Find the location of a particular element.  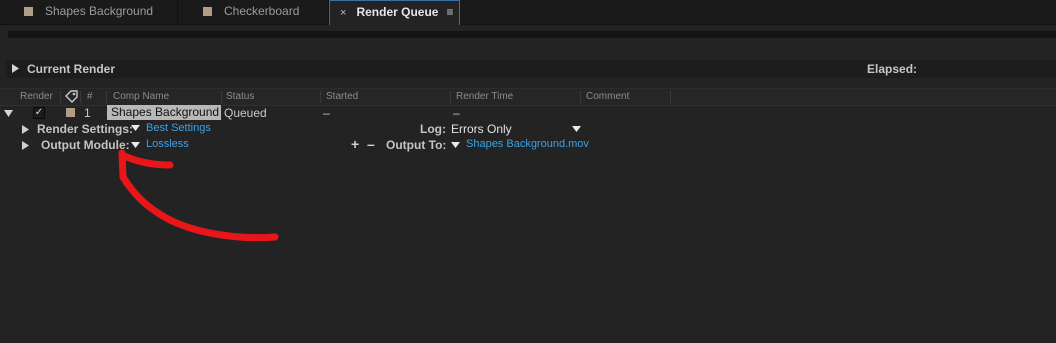

add-output-module-button: + is located at coordinates (355, 144).